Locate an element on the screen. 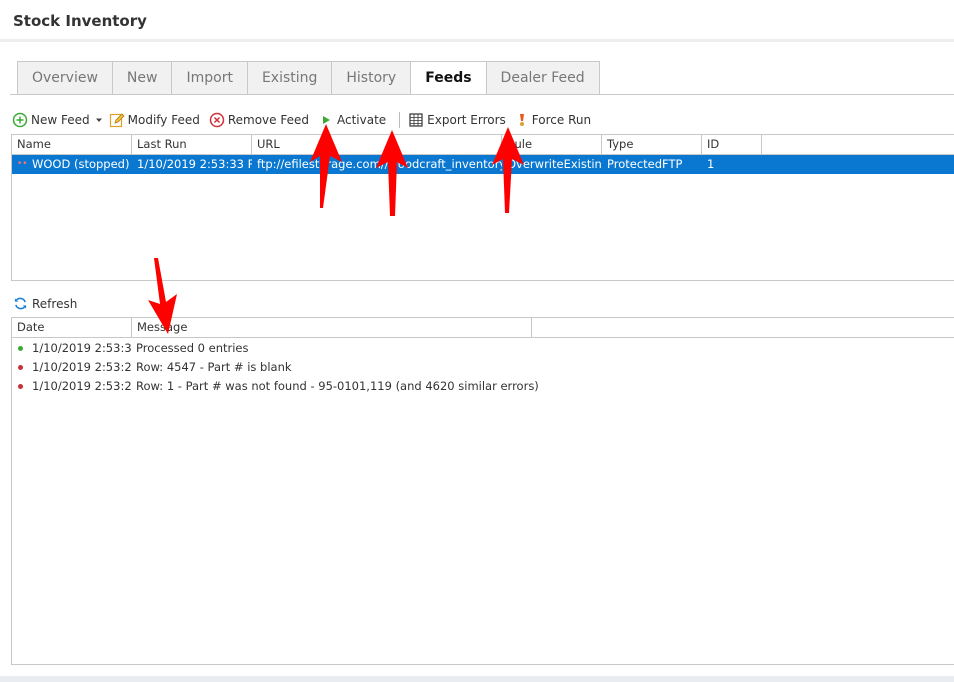 Image resolution: width=954 pixels, height=682 pixels. tab-feeds: Feeds is located at coordinates (448, 78).